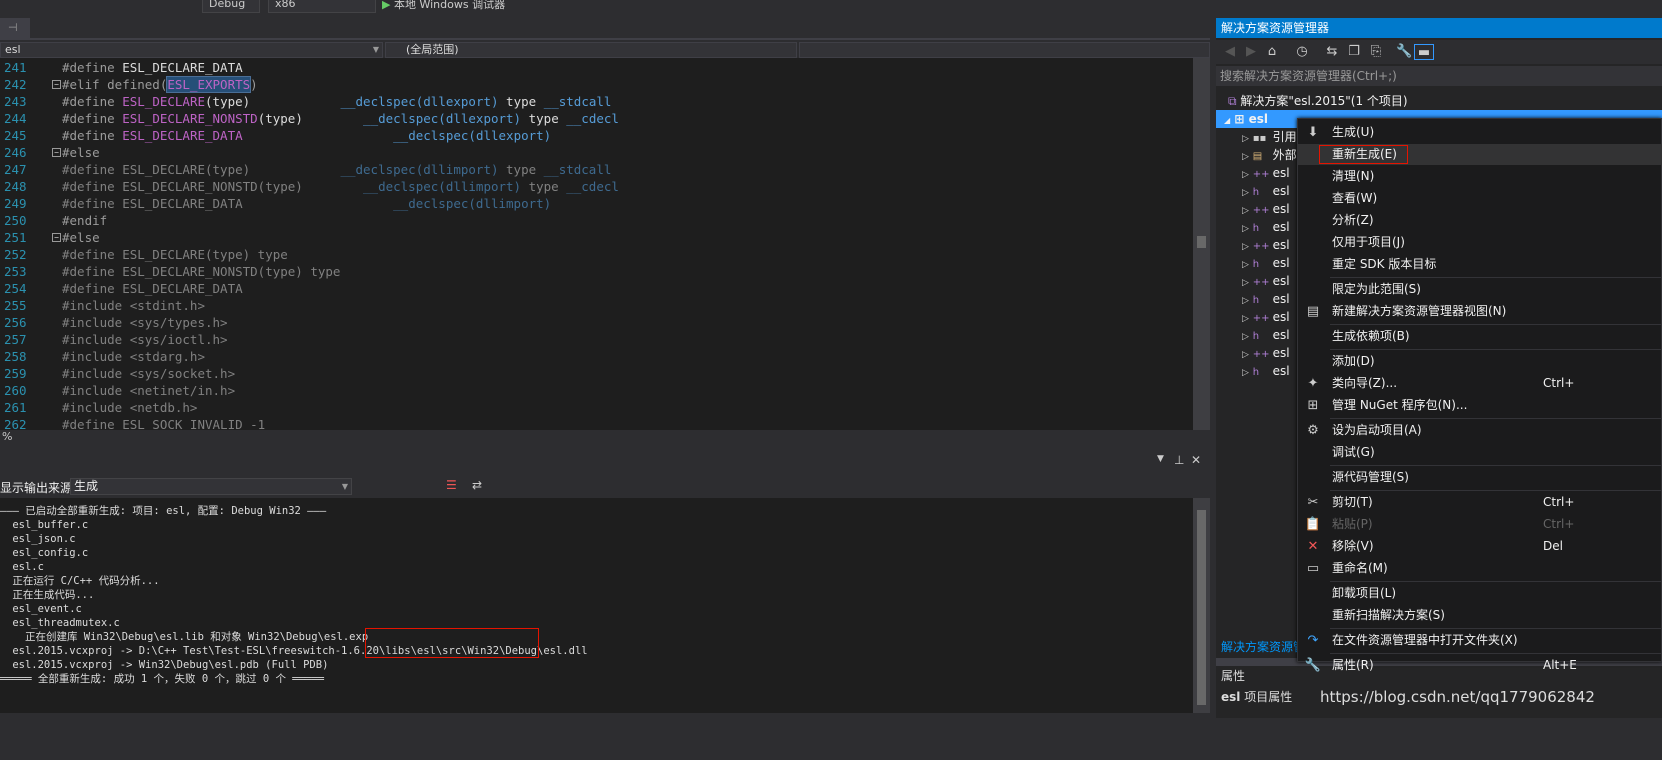  Describe the element at coordinates (1201, 244) in the screenshot. I see `editor-scrollbar` at that location.